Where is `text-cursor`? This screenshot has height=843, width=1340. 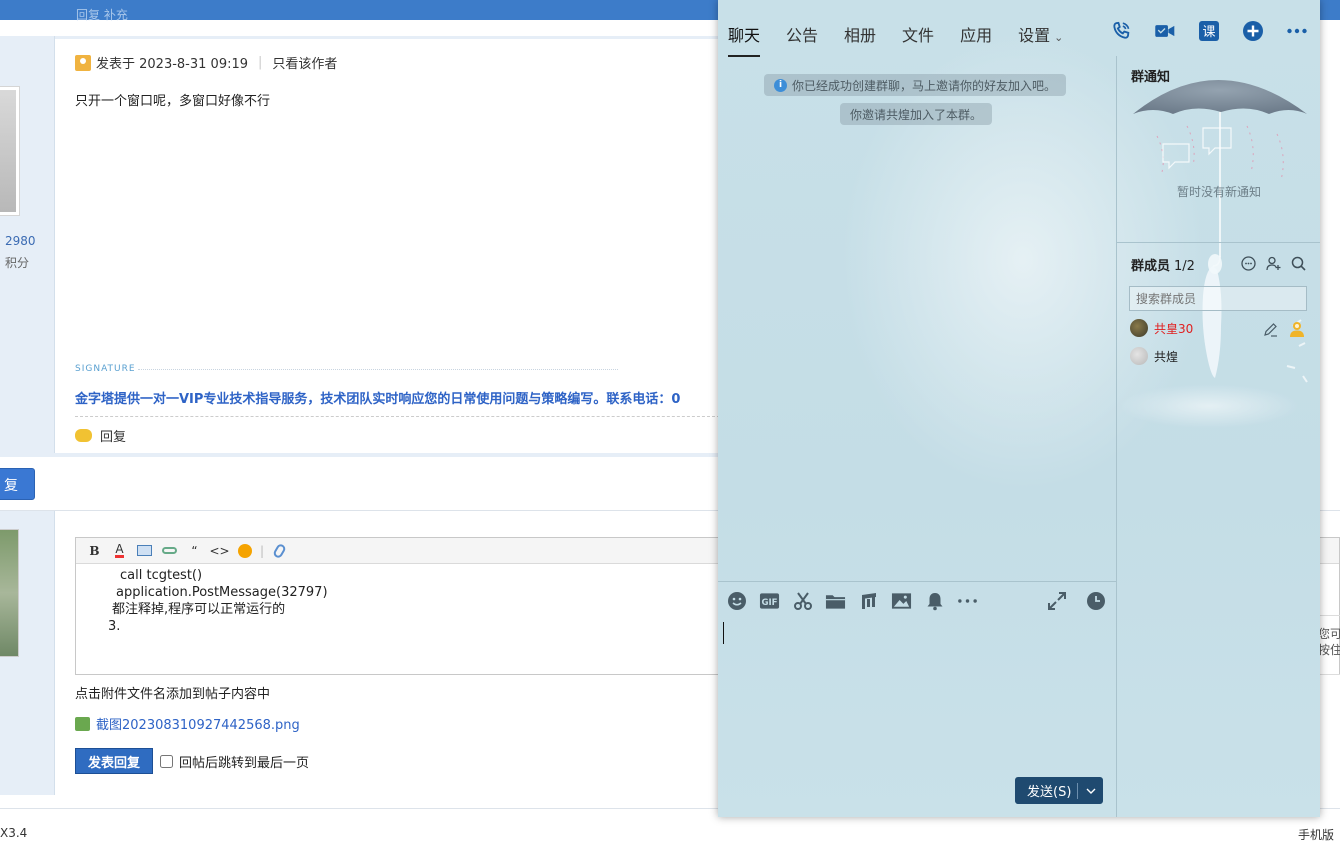 text-cursor is located at coordinates (723, 633).